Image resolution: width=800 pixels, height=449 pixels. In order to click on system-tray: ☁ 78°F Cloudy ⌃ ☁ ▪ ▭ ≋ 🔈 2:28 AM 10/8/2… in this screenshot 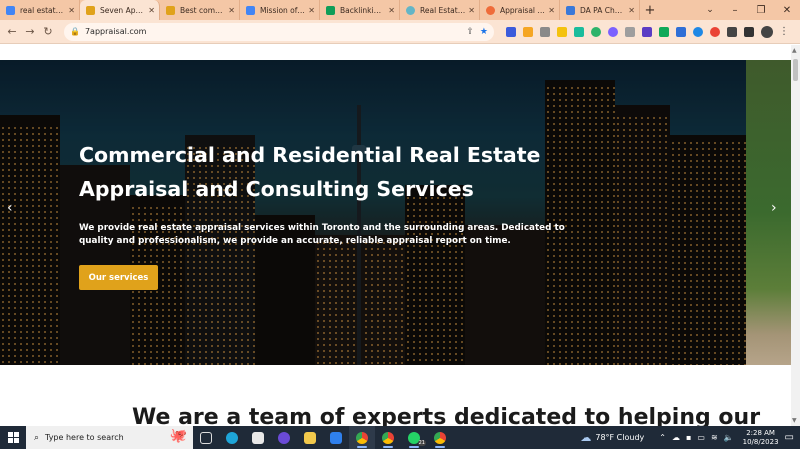, I will do `click(690, 437)`.